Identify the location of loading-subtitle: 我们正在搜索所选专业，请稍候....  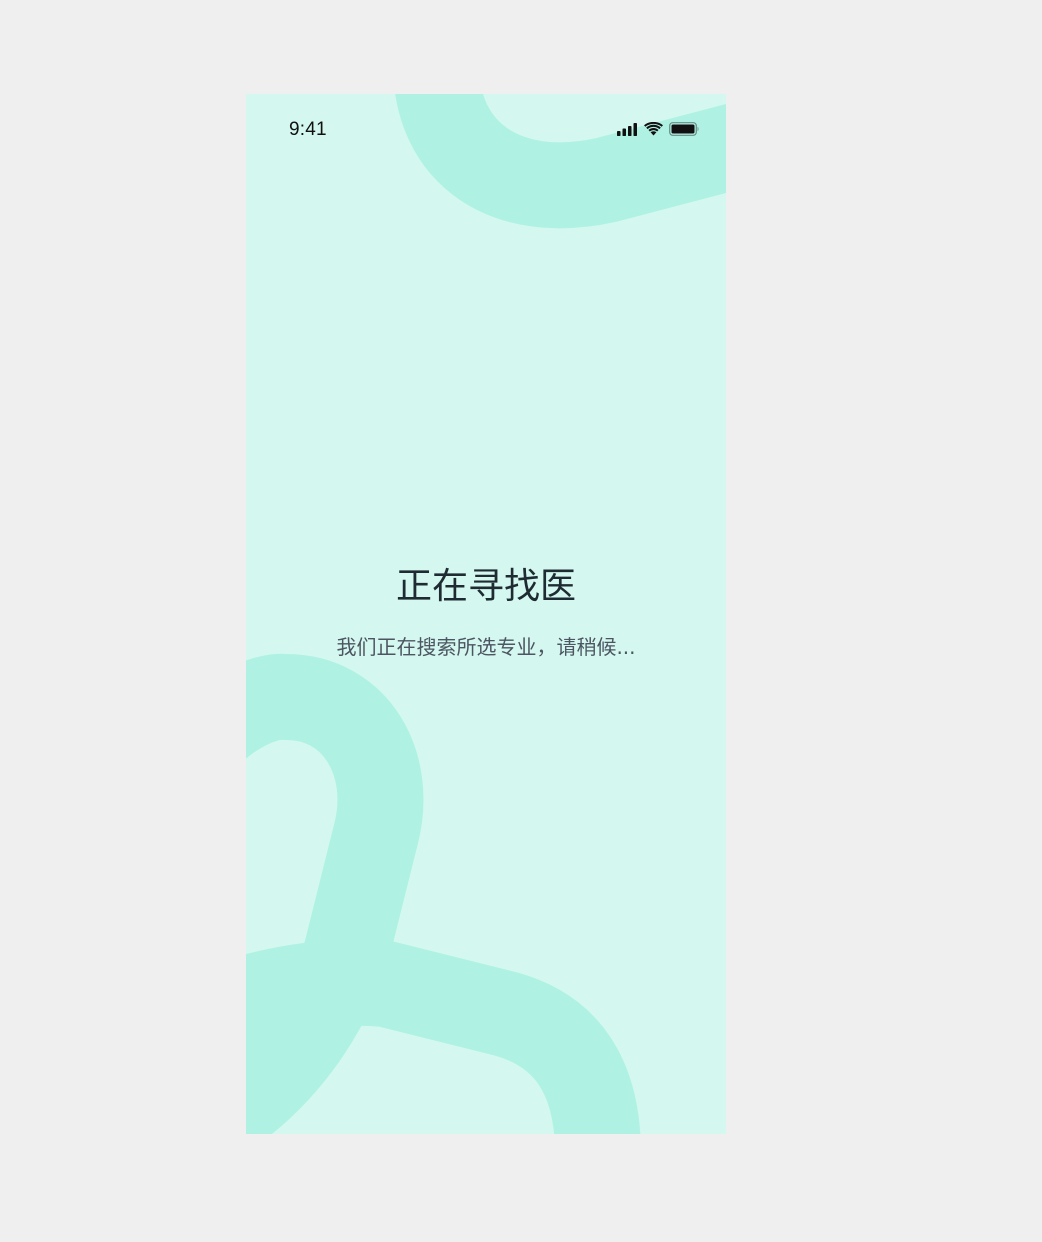
(486, 647).